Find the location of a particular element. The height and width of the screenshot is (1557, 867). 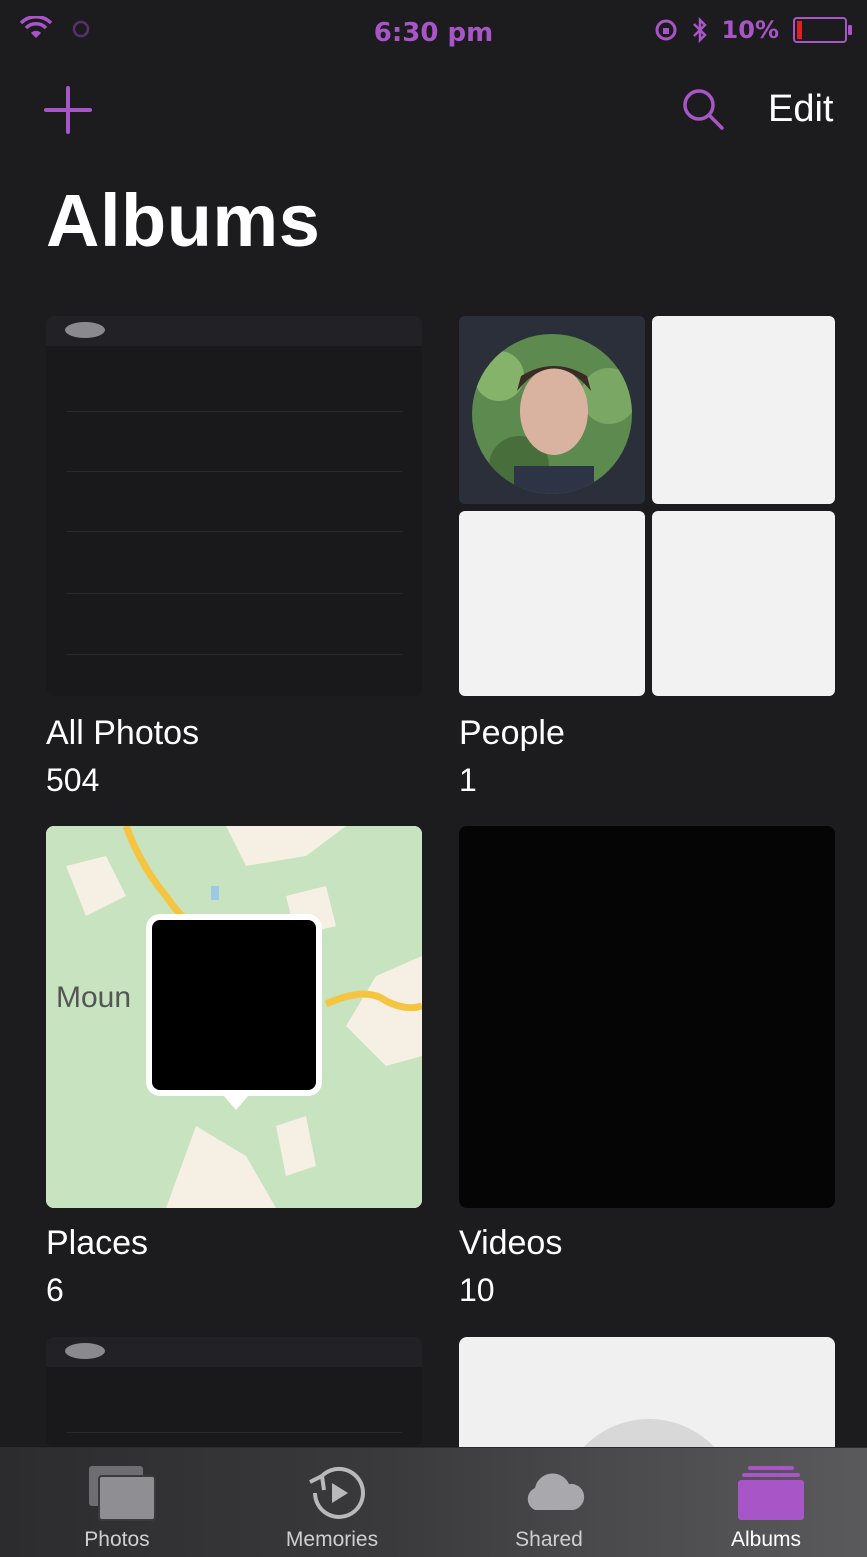

orientation-lock-icon is located at coordinates (666, 30).